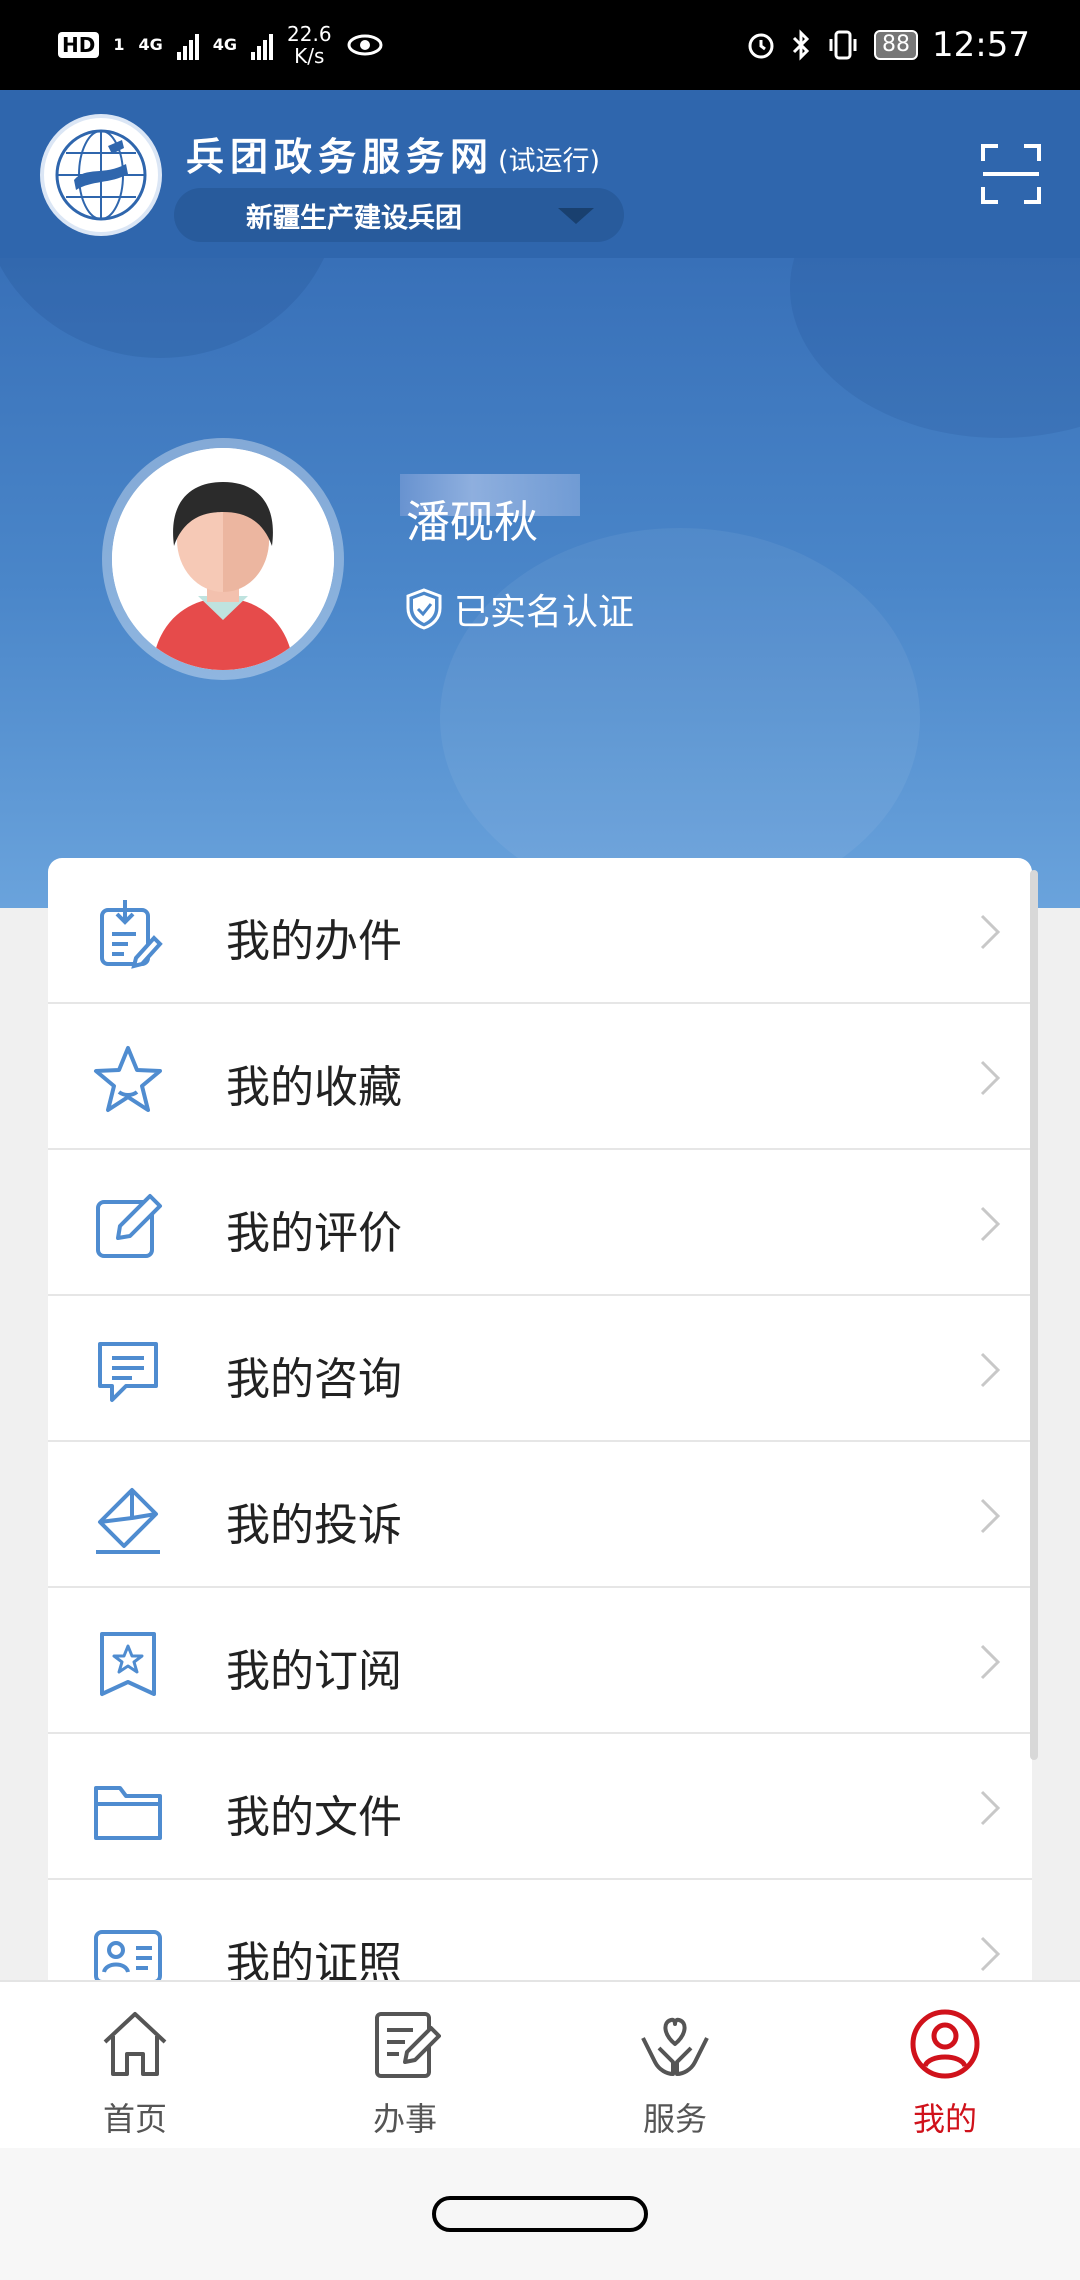  Describe the element at coordinates (135, 2044) in the screenshot. I see `home-icon` at that location.